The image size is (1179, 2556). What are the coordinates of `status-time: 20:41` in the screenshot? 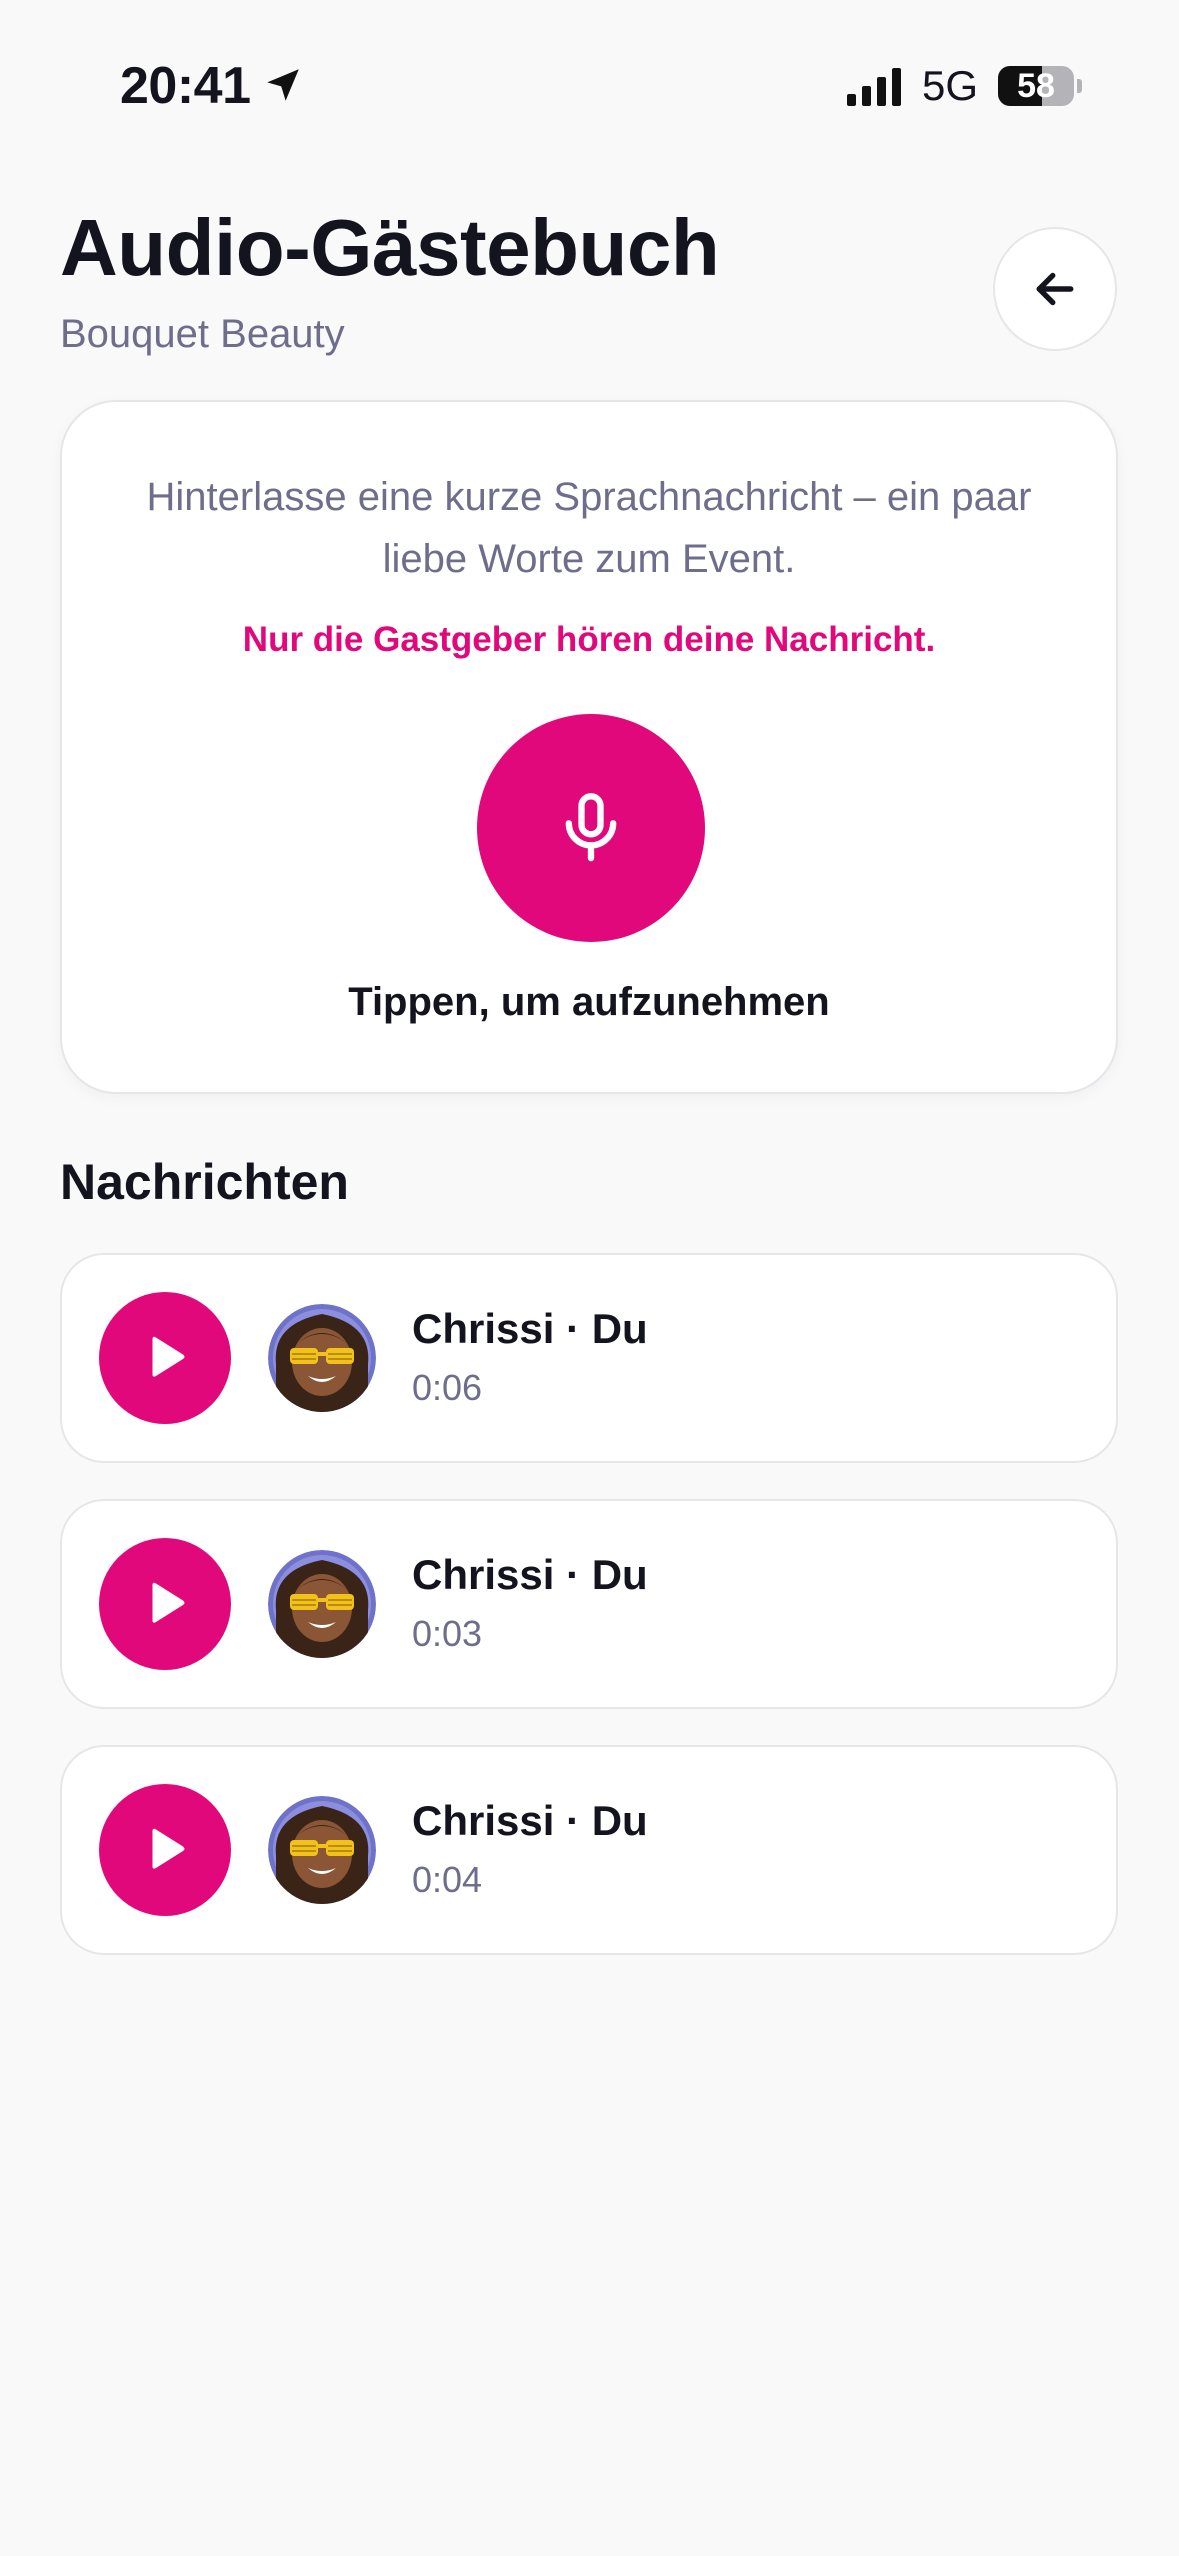 It's located at (185, 86).